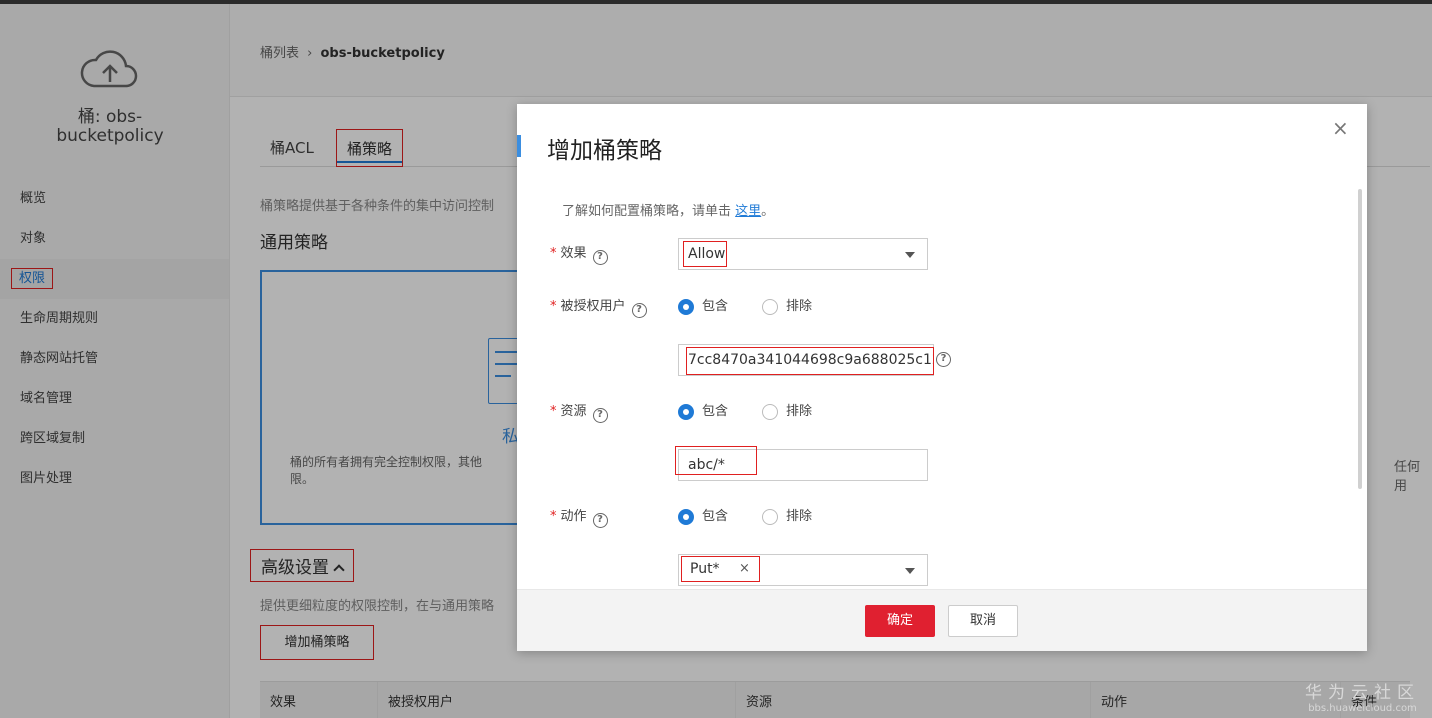 This screenshot has height=718, width=1432. I want to click on hint-link: 这里, so click(748, 211).